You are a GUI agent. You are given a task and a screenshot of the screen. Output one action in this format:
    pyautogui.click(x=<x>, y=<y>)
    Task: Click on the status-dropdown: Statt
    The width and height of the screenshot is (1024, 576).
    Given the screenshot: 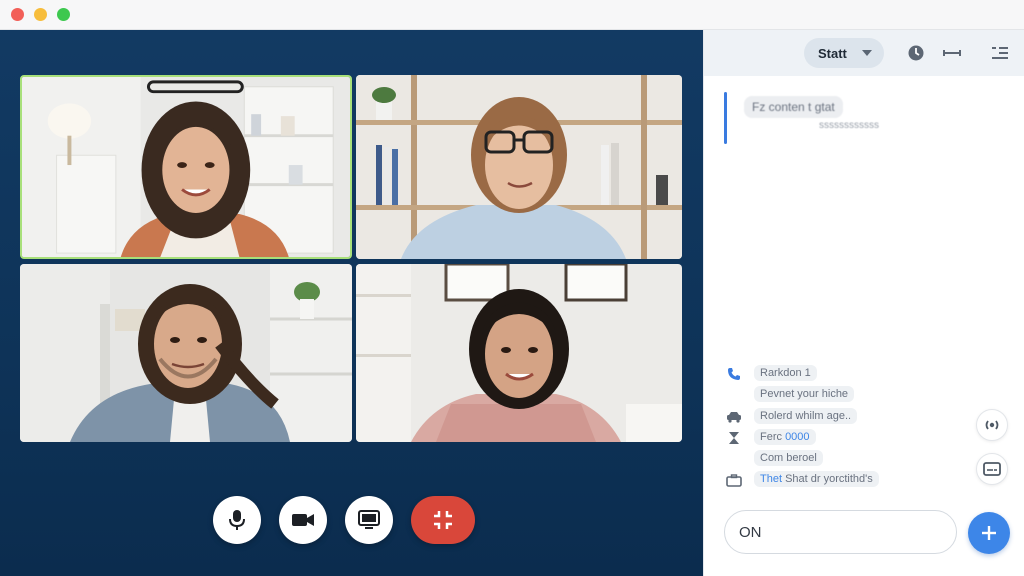 What is the action you would take?
    pyautogui.click(x=844, y=53)
    